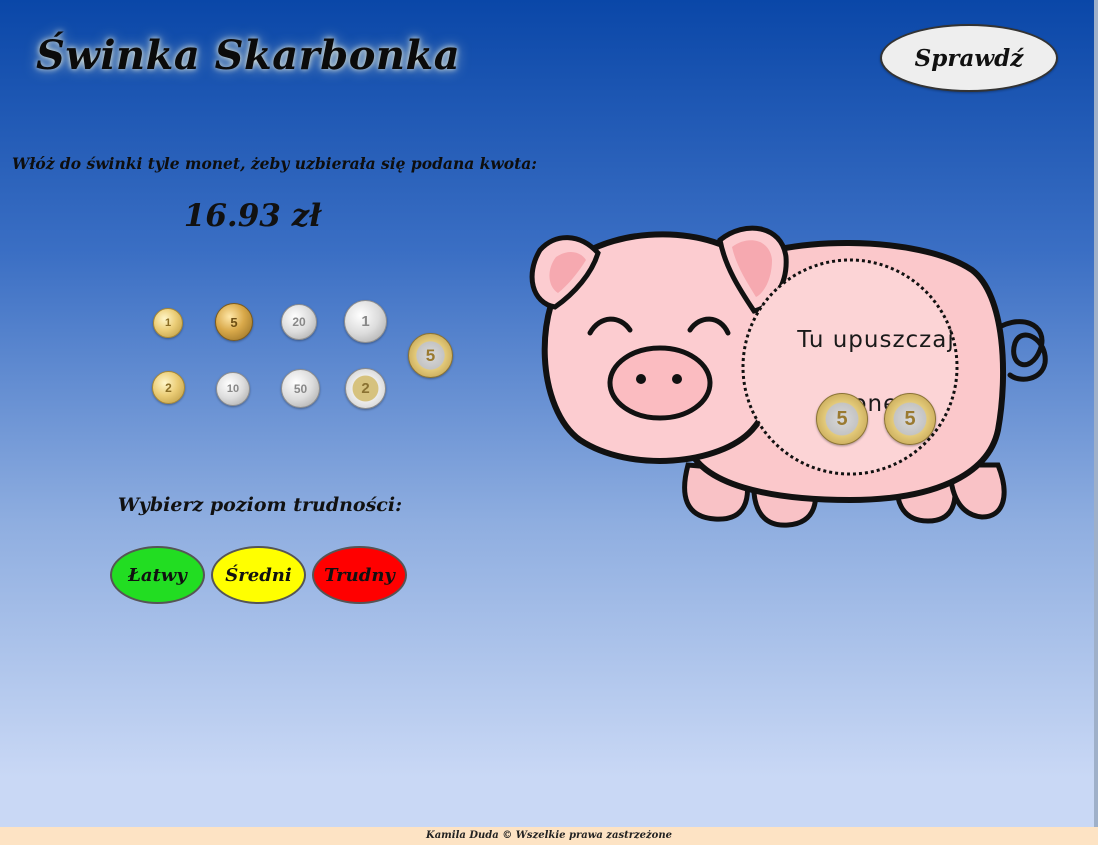 This screenshot has width=1098, height=845. I want to click on coin-1-grosz: 1, so click(168, 323).